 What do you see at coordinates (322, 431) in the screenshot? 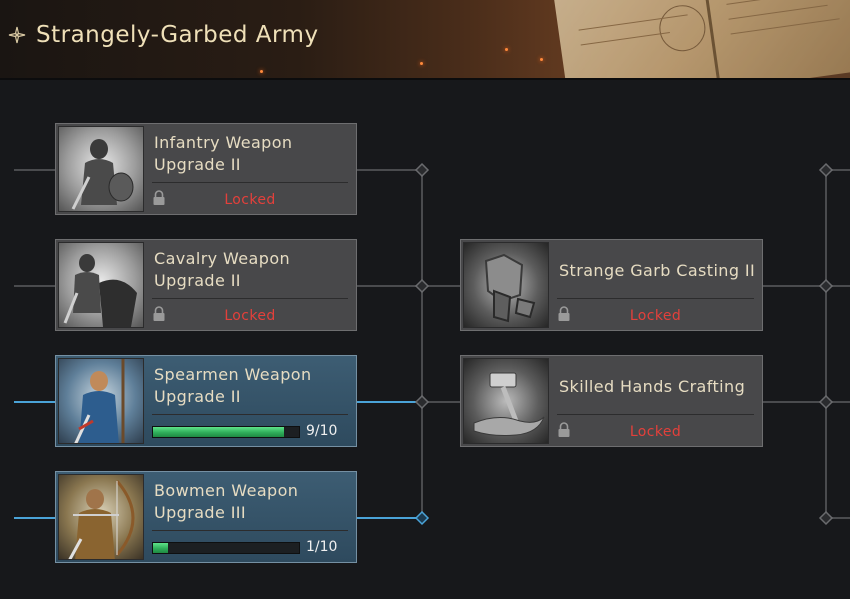
I see `progress-text: 9/10` at bounding box center [322, 431].